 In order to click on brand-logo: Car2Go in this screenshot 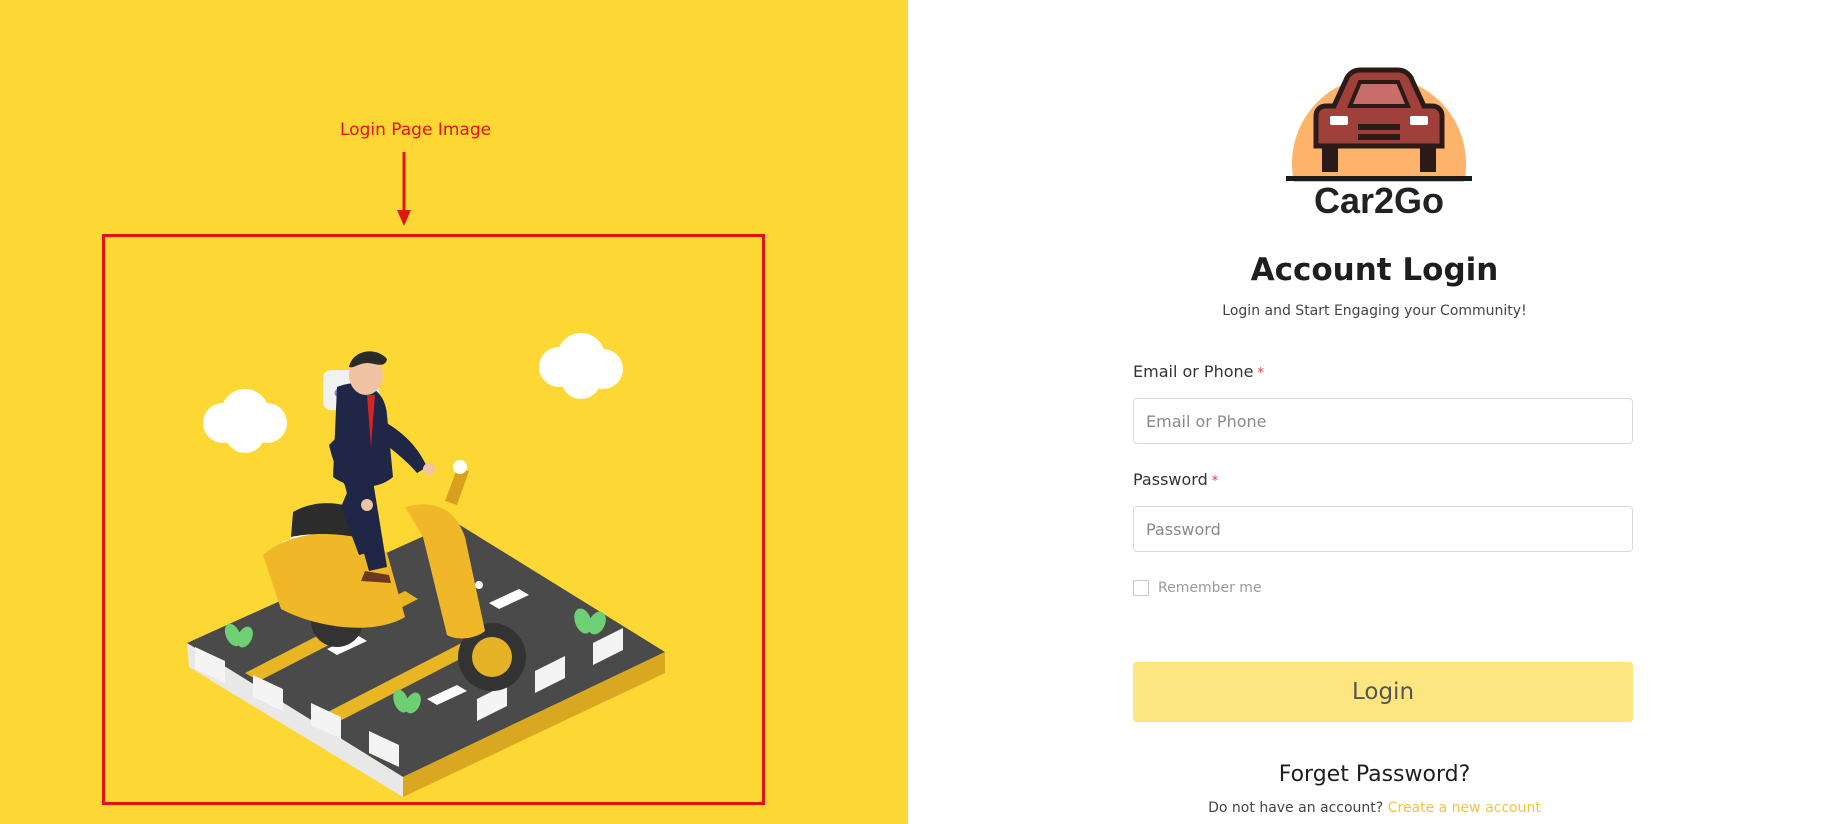, I will do `click(1379, 139)`.